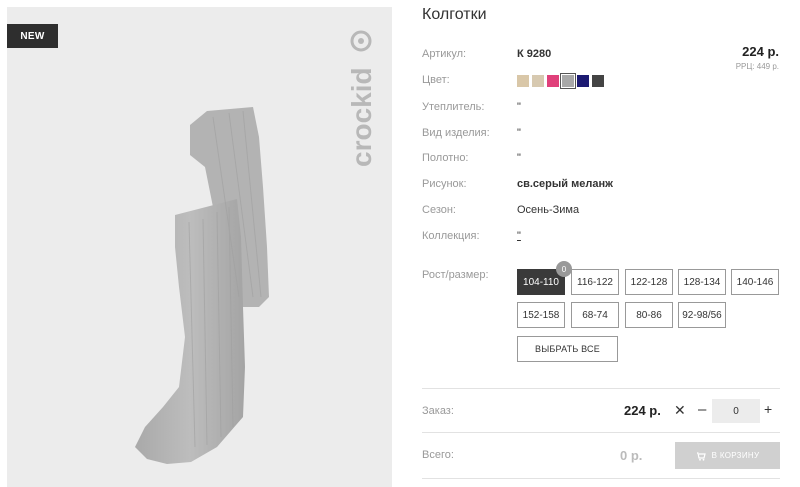 The height and width of the screenshot is (487, 800). Describe the element at coordinates (444, 184) in the screenshot. I see `attr-label-pattern: Рисунок:` at that location.